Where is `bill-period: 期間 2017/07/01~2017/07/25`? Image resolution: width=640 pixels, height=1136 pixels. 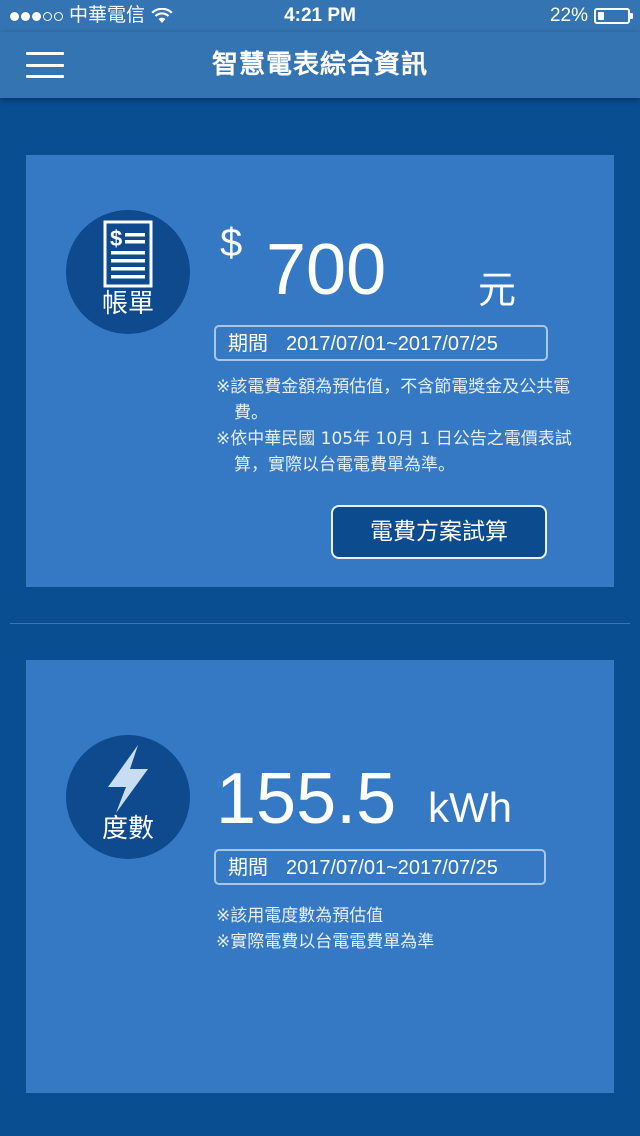
bill-period: 期間 2017/07/01~2017/07/25 is located at coordinates (381, 343).